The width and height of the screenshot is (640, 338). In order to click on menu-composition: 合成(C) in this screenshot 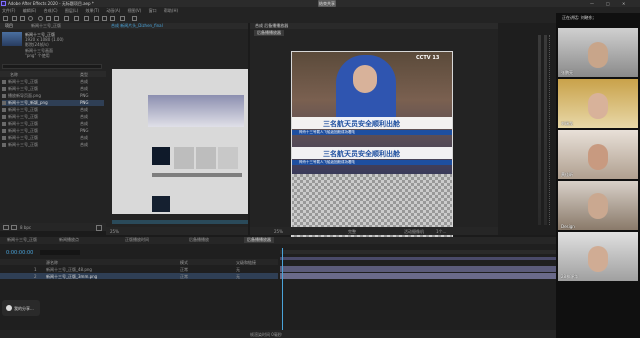, I will do `click(51, 10)`.